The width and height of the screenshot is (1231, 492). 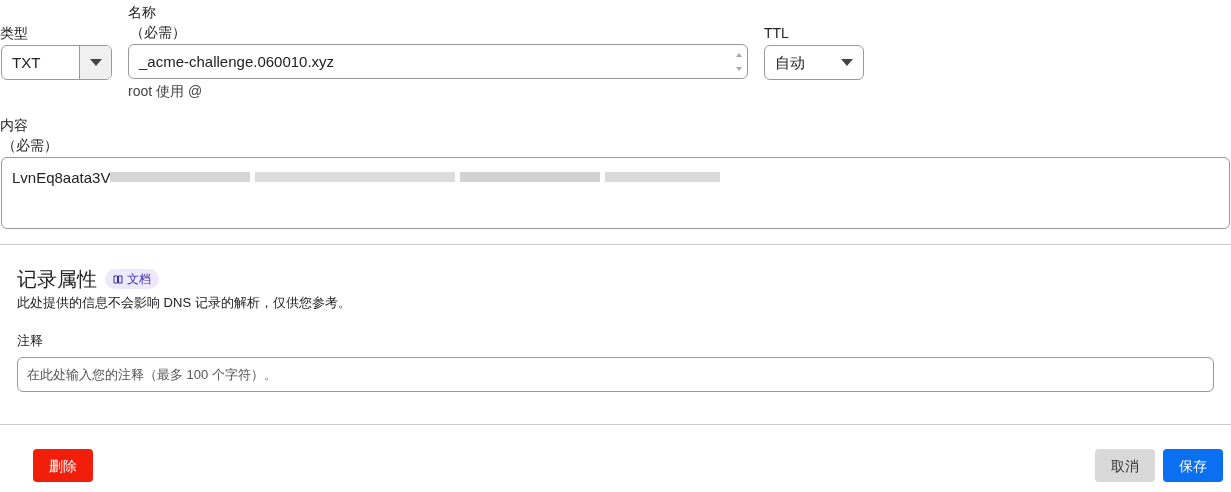 I want to click on cancel-button: 取消, so click(x=1125, y=466).